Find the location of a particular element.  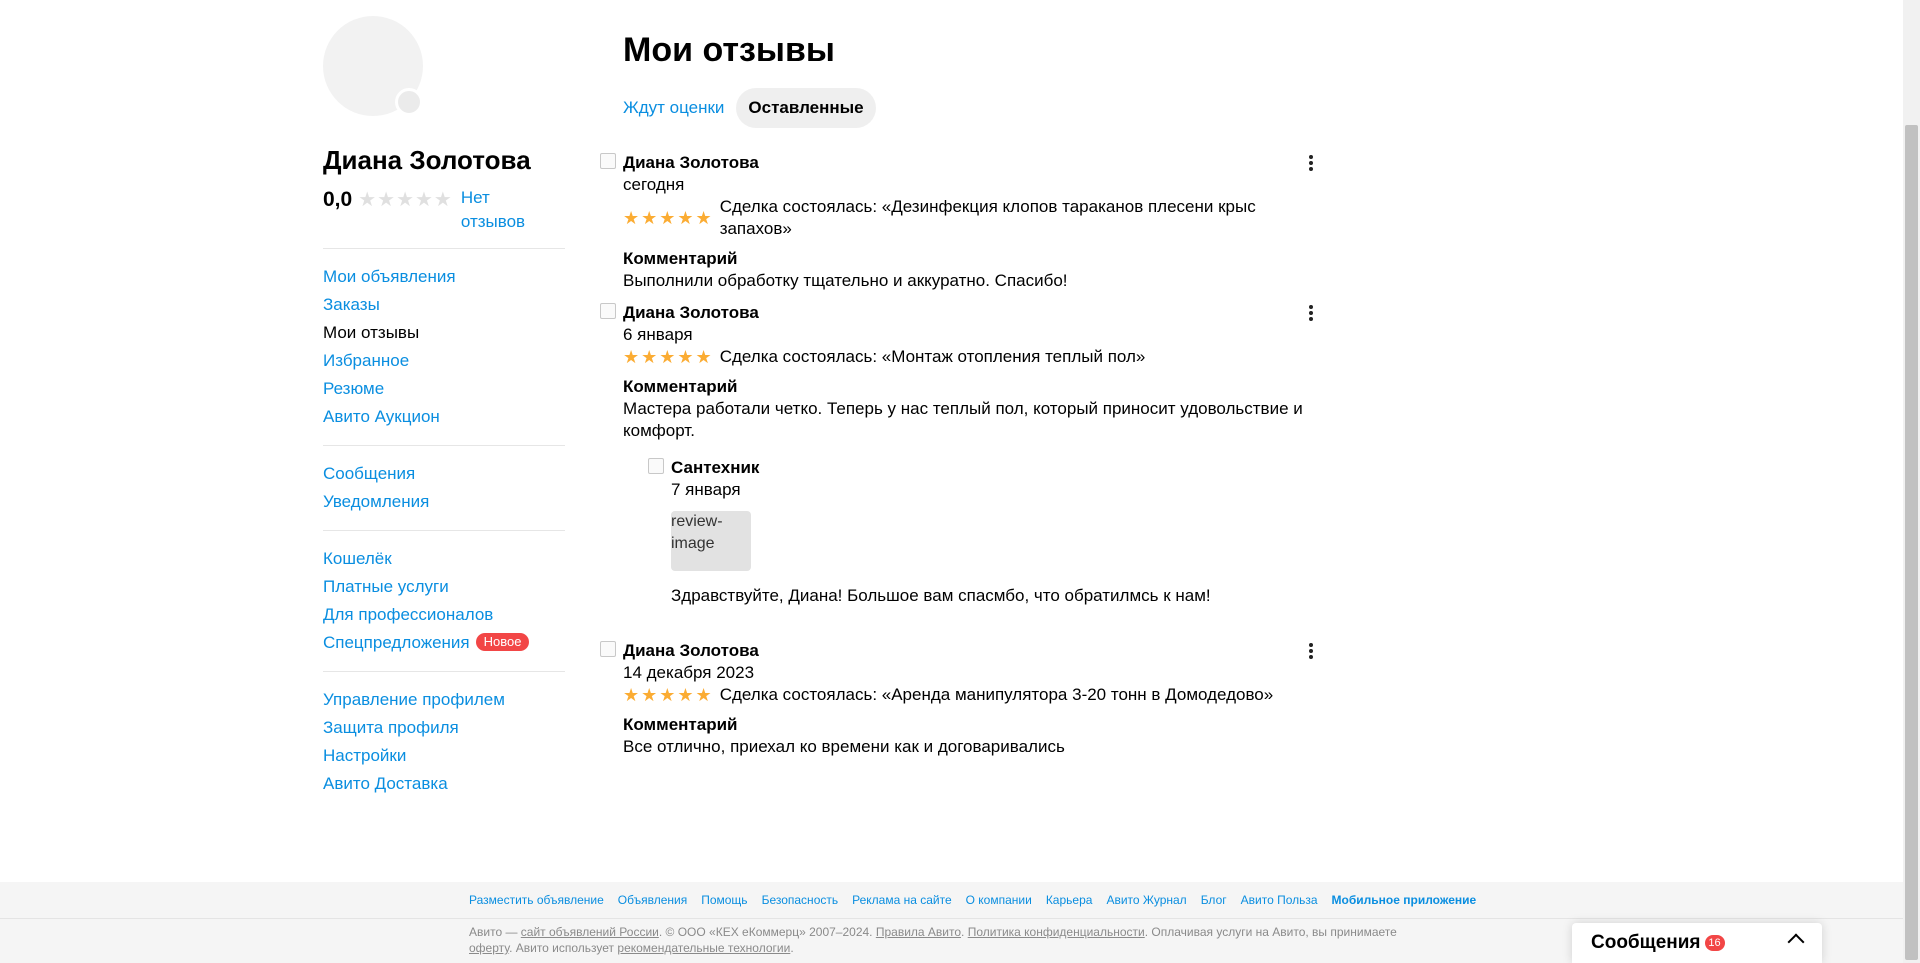

footer-link-ads: Объявления is located at coordinates (652, 900).